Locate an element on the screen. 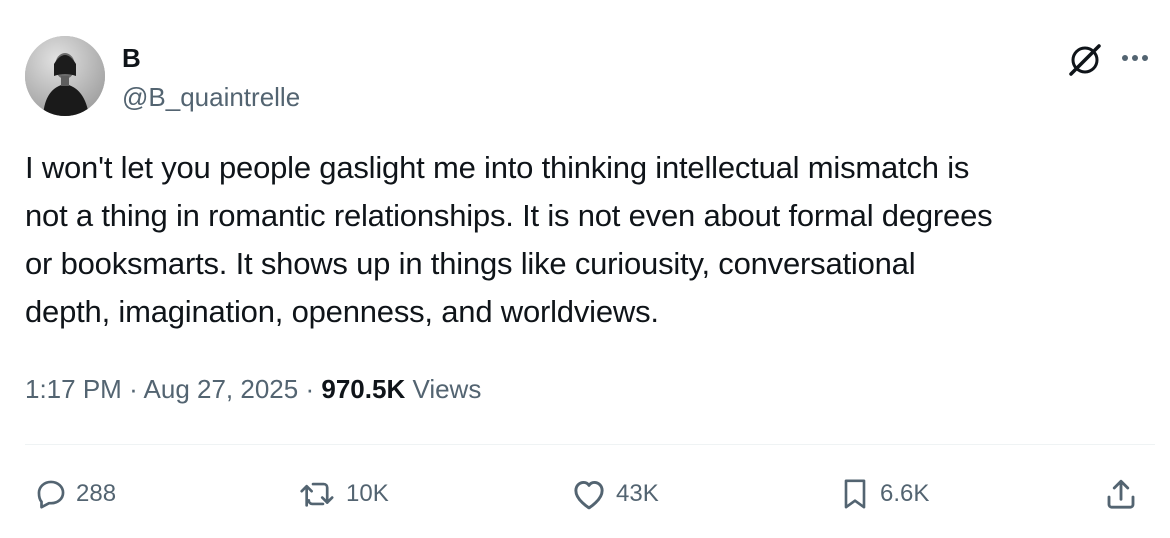 This screenshot has height=538, width=1170. reply-icon is located at coordinates (51, 494).